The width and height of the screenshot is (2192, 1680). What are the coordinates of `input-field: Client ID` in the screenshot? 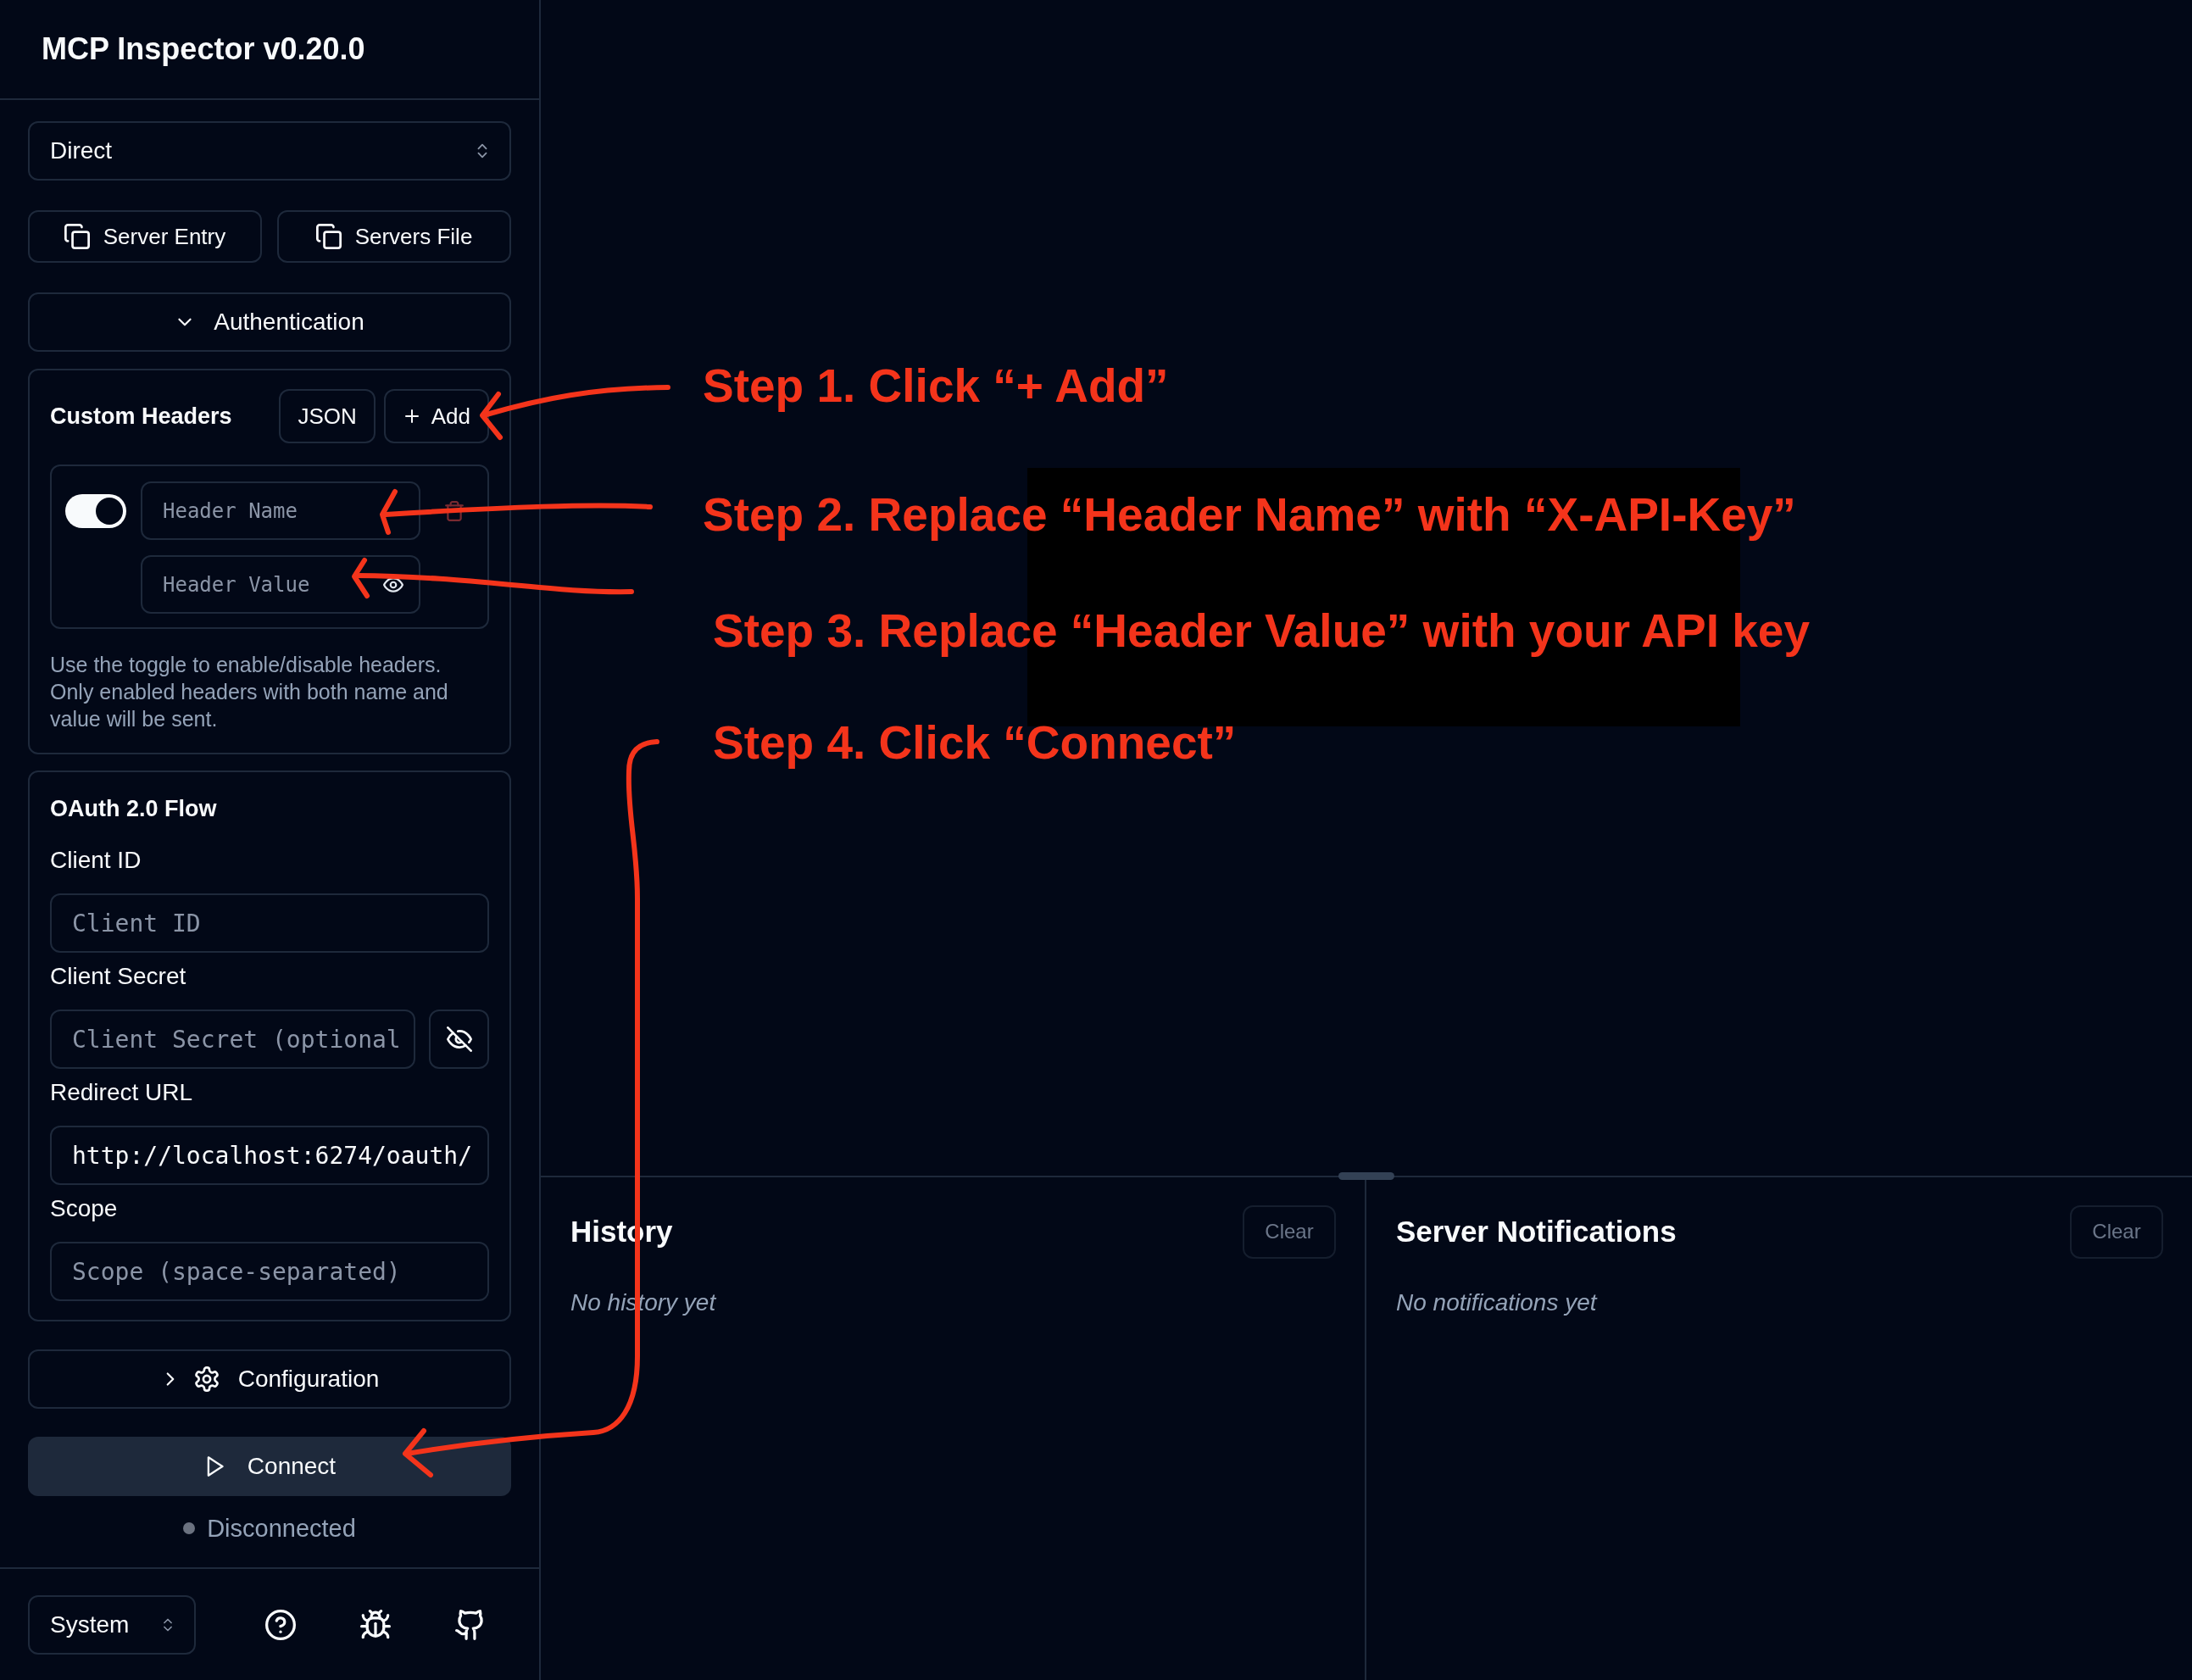 It's located at (269, 923).